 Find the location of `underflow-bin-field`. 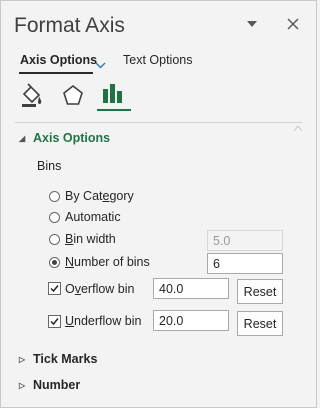

underflow-bin-field is located at coordinates (191, 320).